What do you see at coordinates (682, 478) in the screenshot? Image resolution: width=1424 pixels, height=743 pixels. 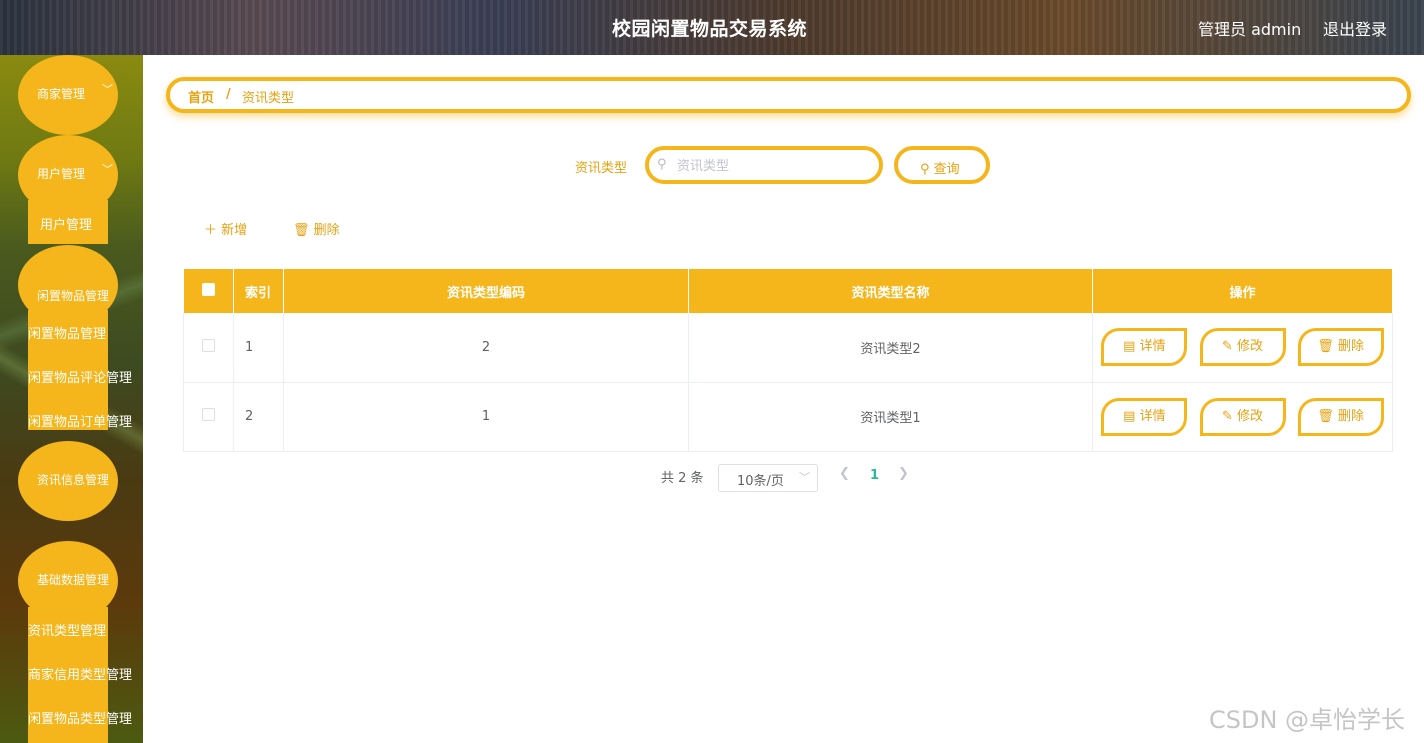 I see `pagination-total: 共 2 条` at bounding box center [682, 478].